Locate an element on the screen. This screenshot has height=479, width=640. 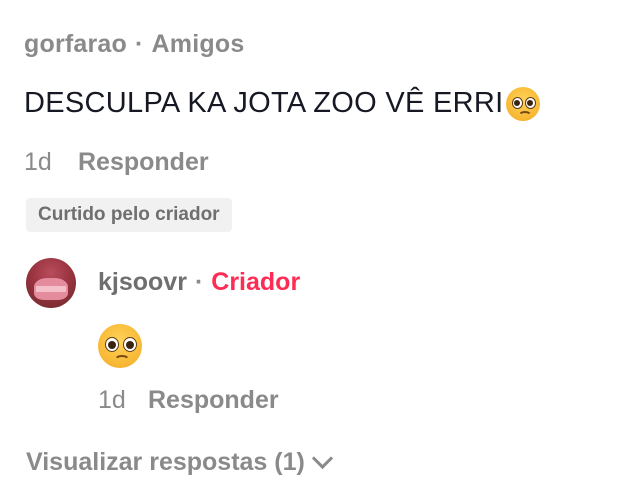
comment-author: gorfarao is located at coordinates (75, 44).